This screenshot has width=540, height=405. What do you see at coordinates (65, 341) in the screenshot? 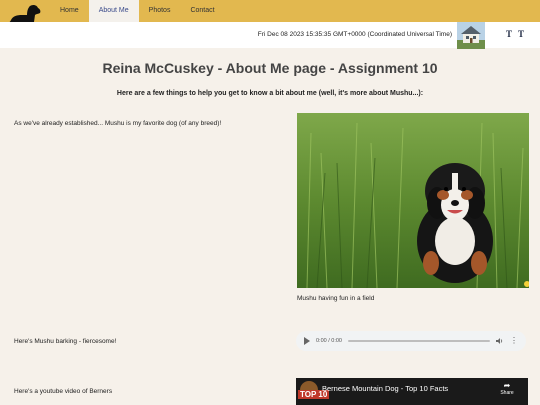
I see `barking-text: Here's Mushu barking - fiercesome!` at bounding box center [65, 341].